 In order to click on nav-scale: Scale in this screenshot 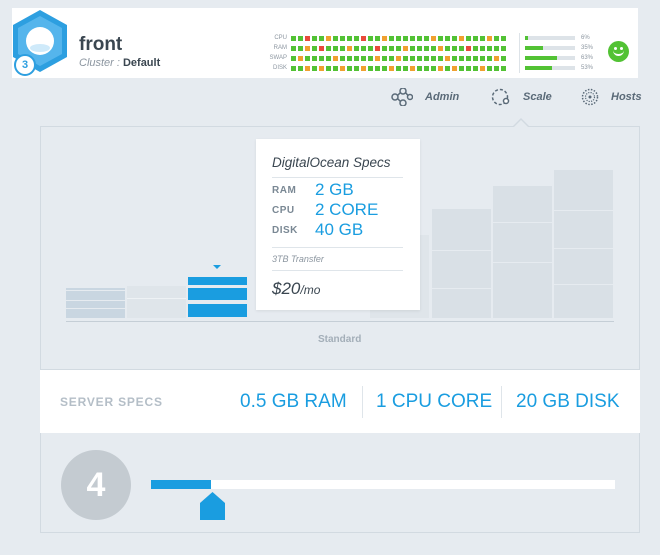, I will do `click(520, 97)`.